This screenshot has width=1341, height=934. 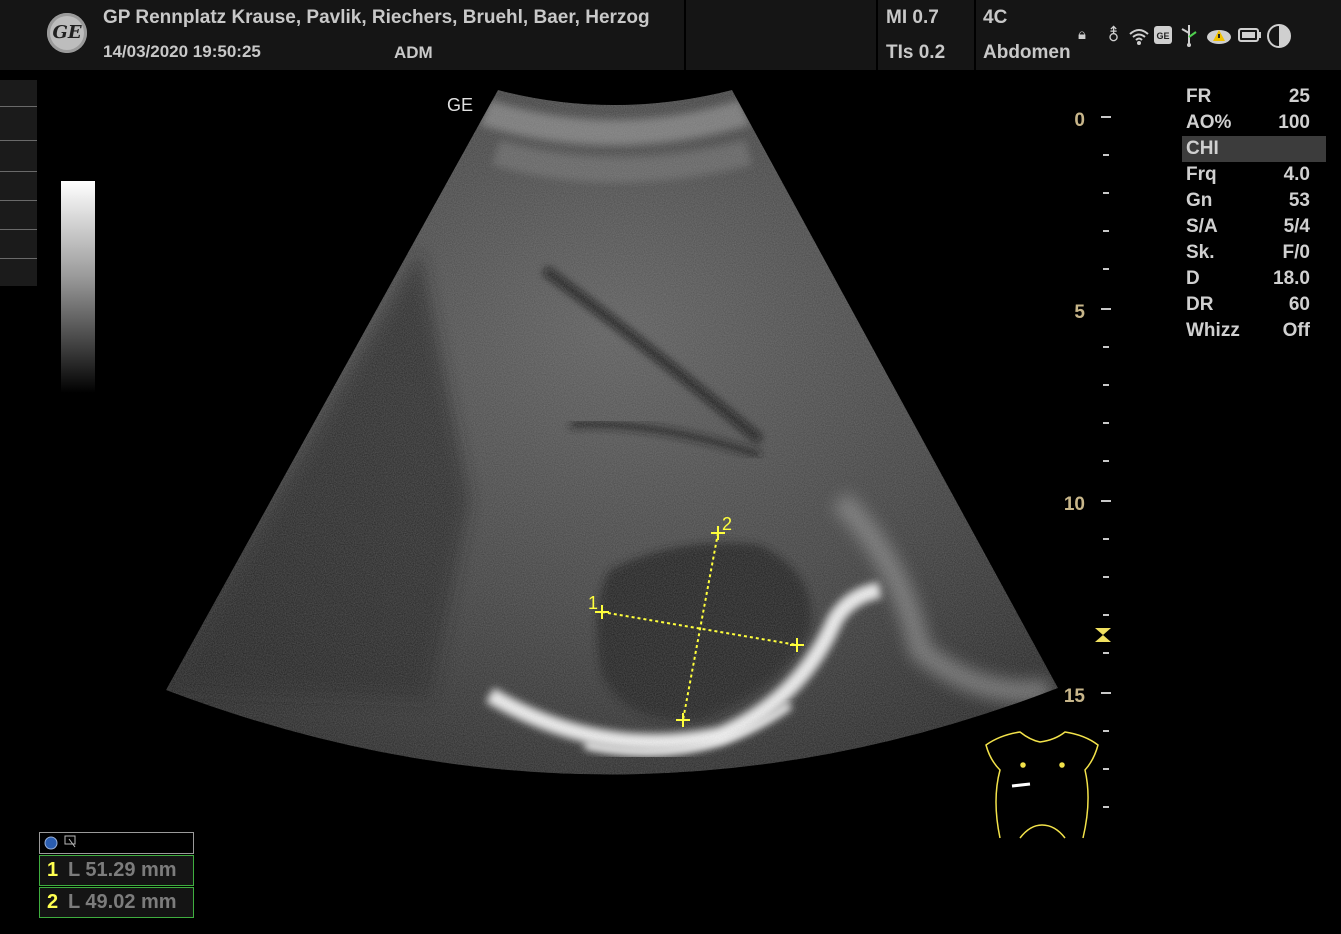 I want to click on param-row: S/A 5/4, so click(x=1254, y=227).